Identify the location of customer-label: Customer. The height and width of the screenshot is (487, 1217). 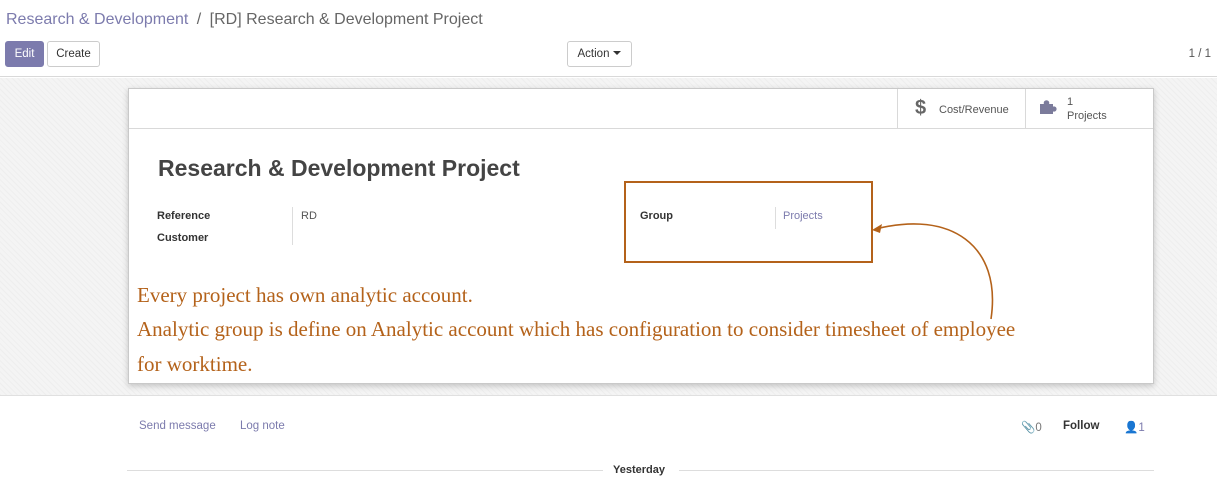
(183, 238).